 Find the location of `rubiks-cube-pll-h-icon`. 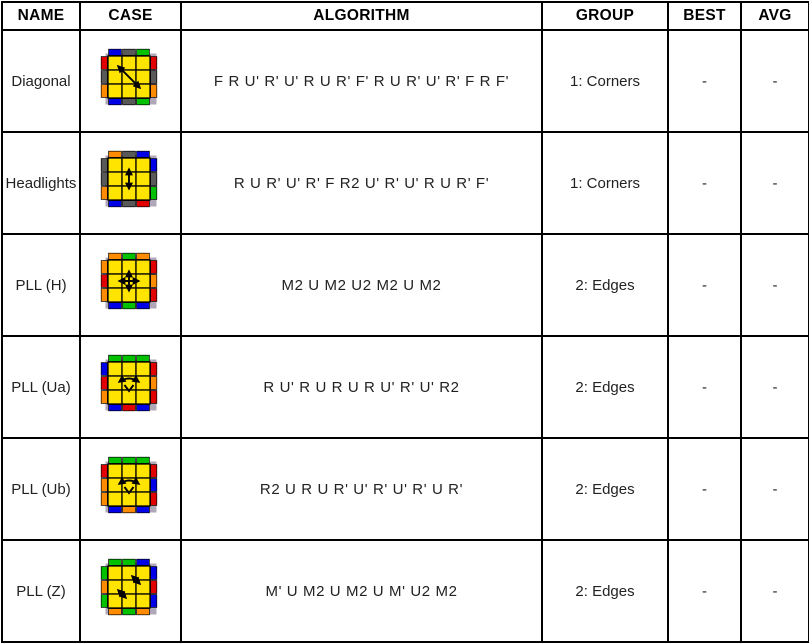

rubiks-cube-pll-h-icon is located at coordinates (131, 283).